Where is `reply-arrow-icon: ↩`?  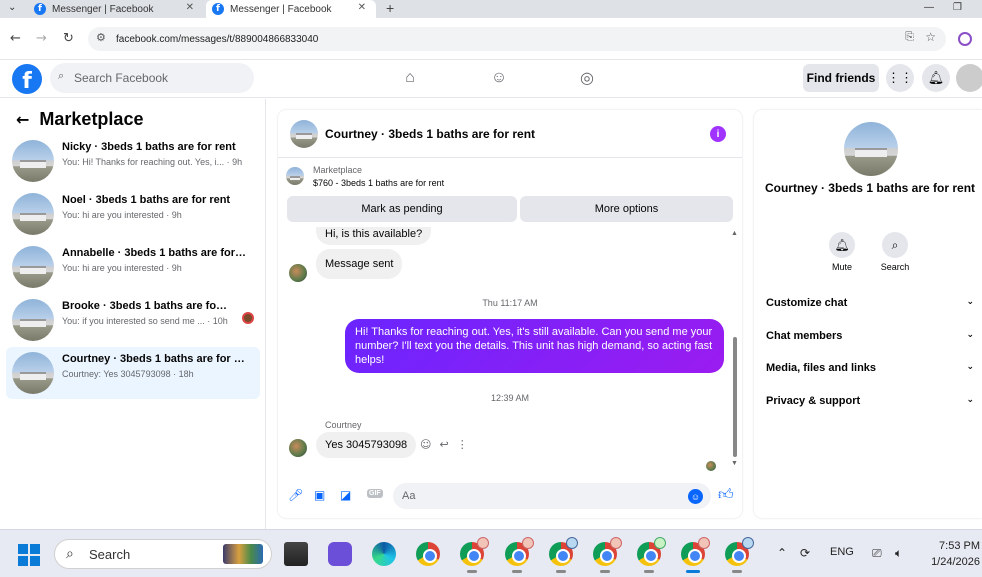
reply-arrow-icon: ↩ is located at coordinates (443, 444).